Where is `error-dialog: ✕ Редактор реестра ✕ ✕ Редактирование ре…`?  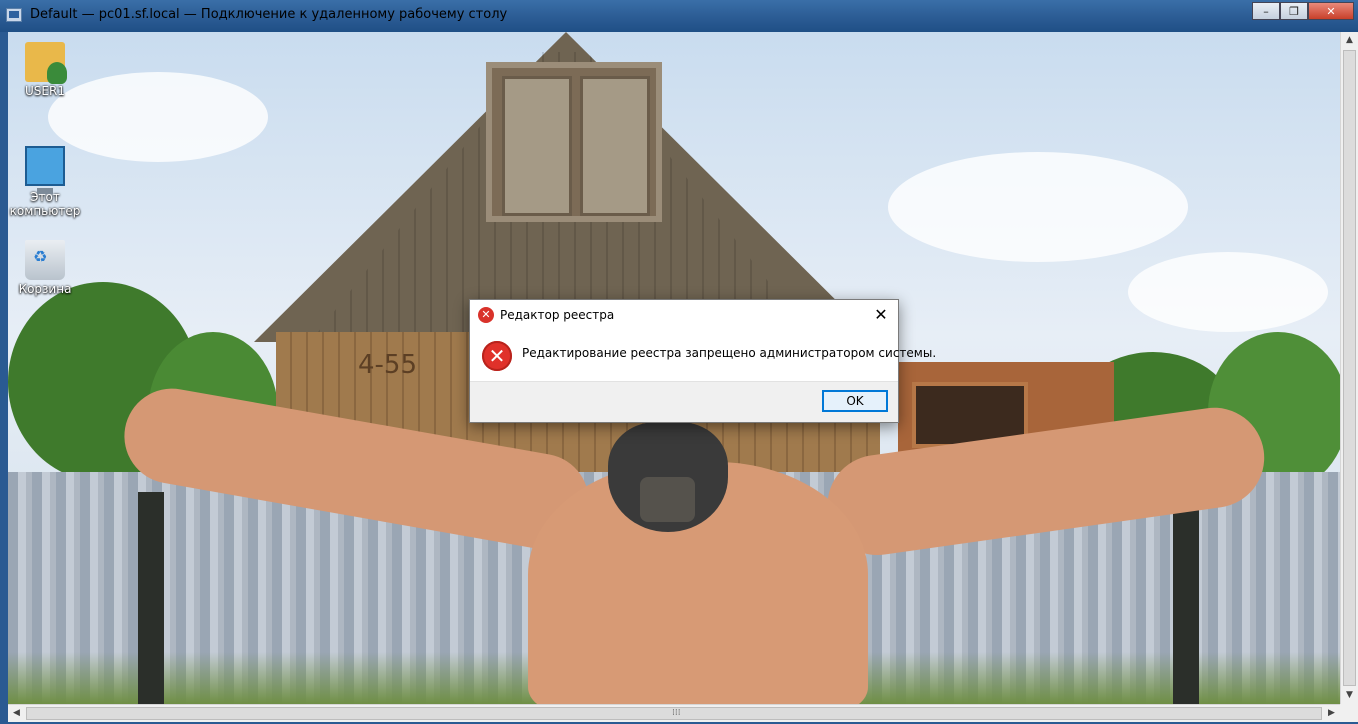 error-dialog: ✕ Редактор реестра ✕ ✕ Редактирование ре… is located at coordinates (702, 361).